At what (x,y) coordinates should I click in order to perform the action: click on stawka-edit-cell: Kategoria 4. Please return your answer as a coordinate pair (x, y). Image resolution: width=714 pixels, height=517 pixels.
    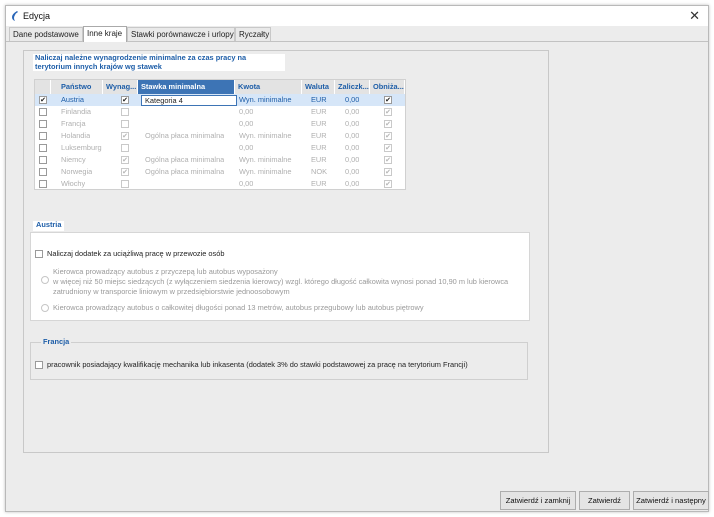
    Looking at the image, I should click on (189, 100).